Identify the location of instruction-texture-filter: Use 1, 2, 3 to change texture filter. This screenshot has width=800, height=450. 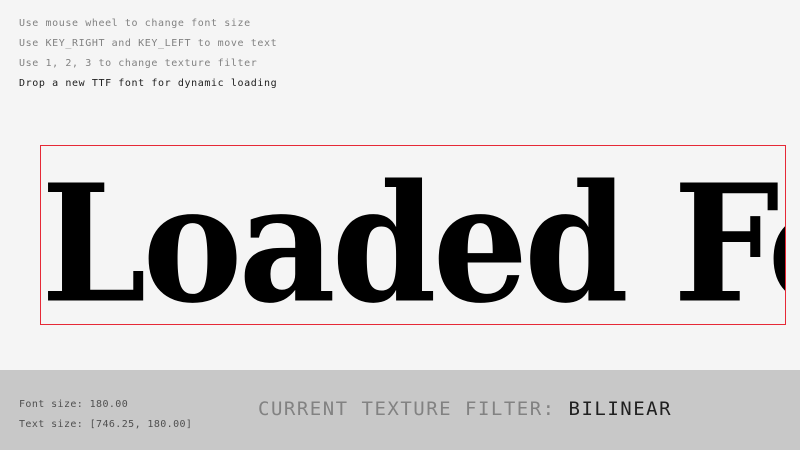
(138, 63).